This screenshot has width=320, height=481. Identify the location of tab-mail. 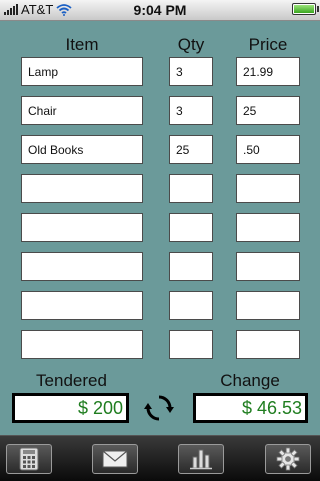
(115, 459).